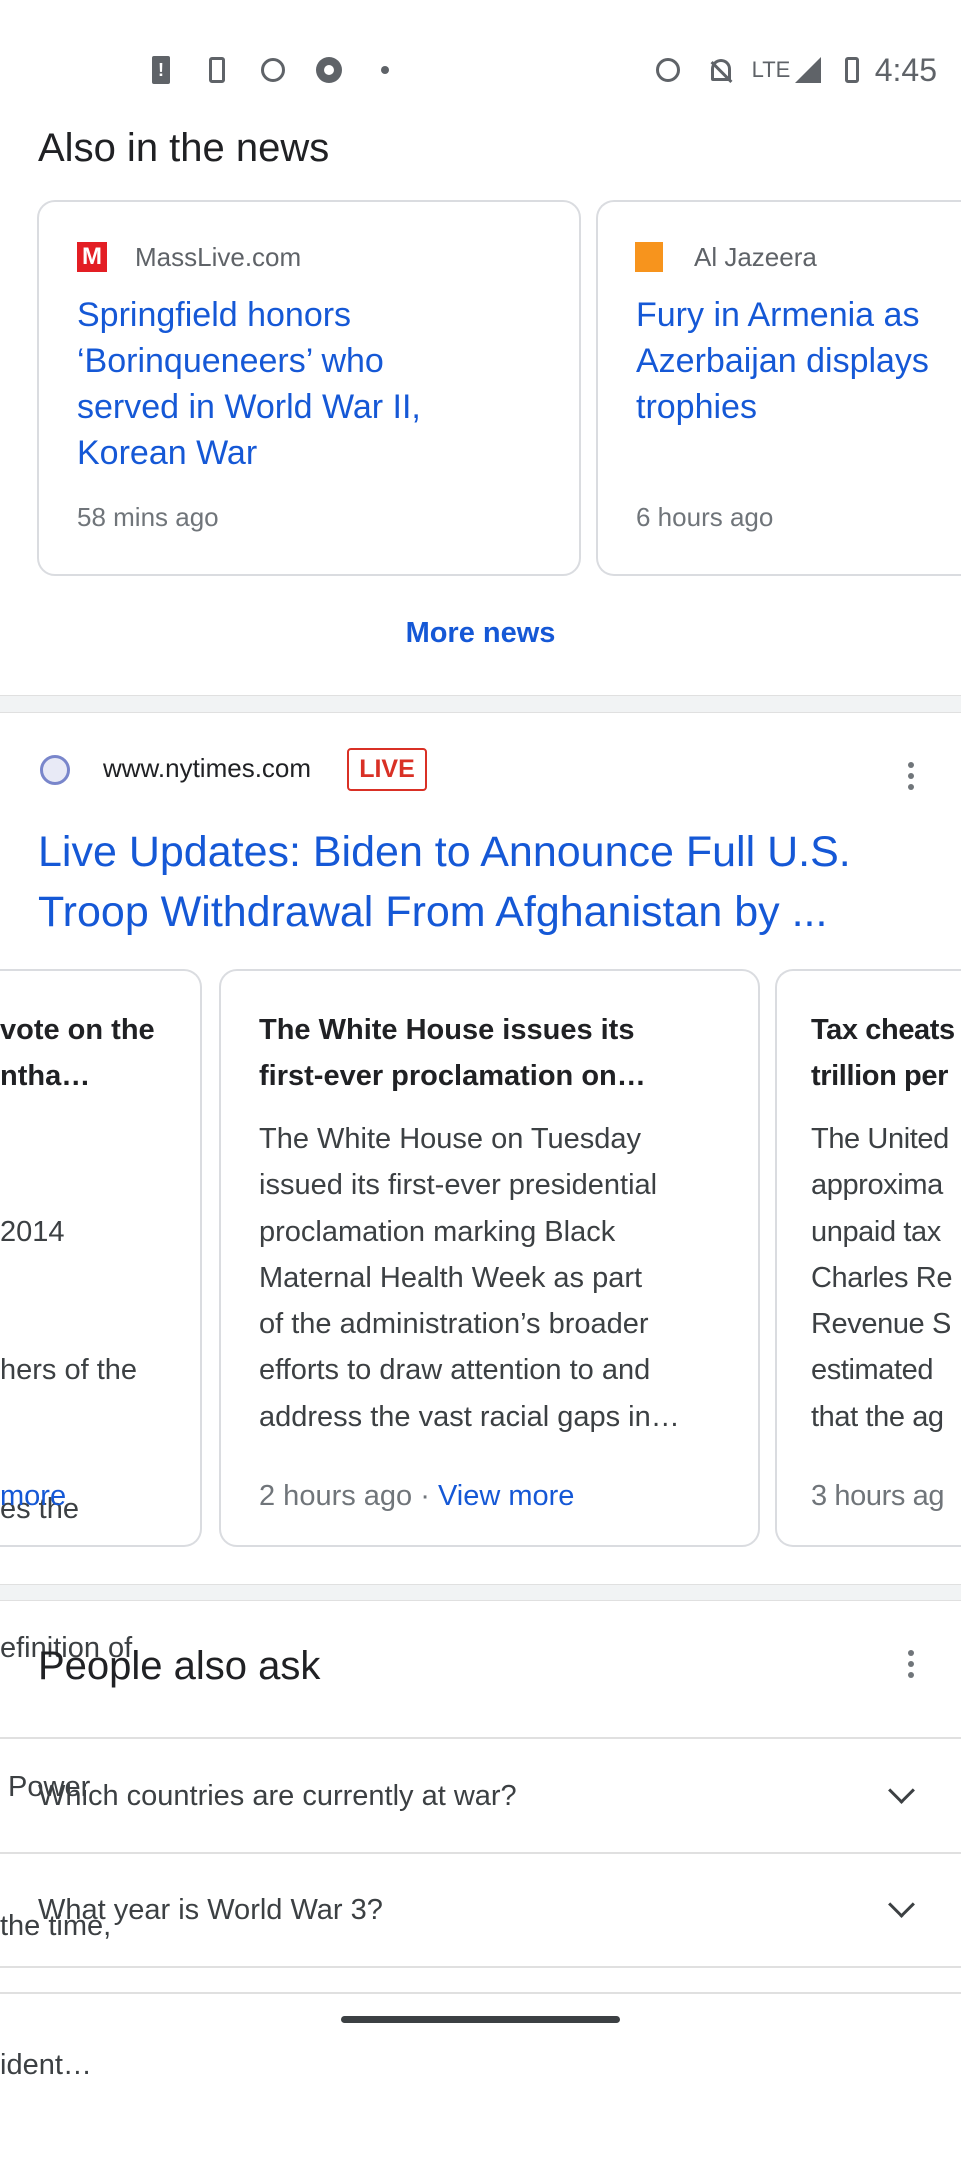  I want to click on snippet-line: 2014, so click(32, 1231).